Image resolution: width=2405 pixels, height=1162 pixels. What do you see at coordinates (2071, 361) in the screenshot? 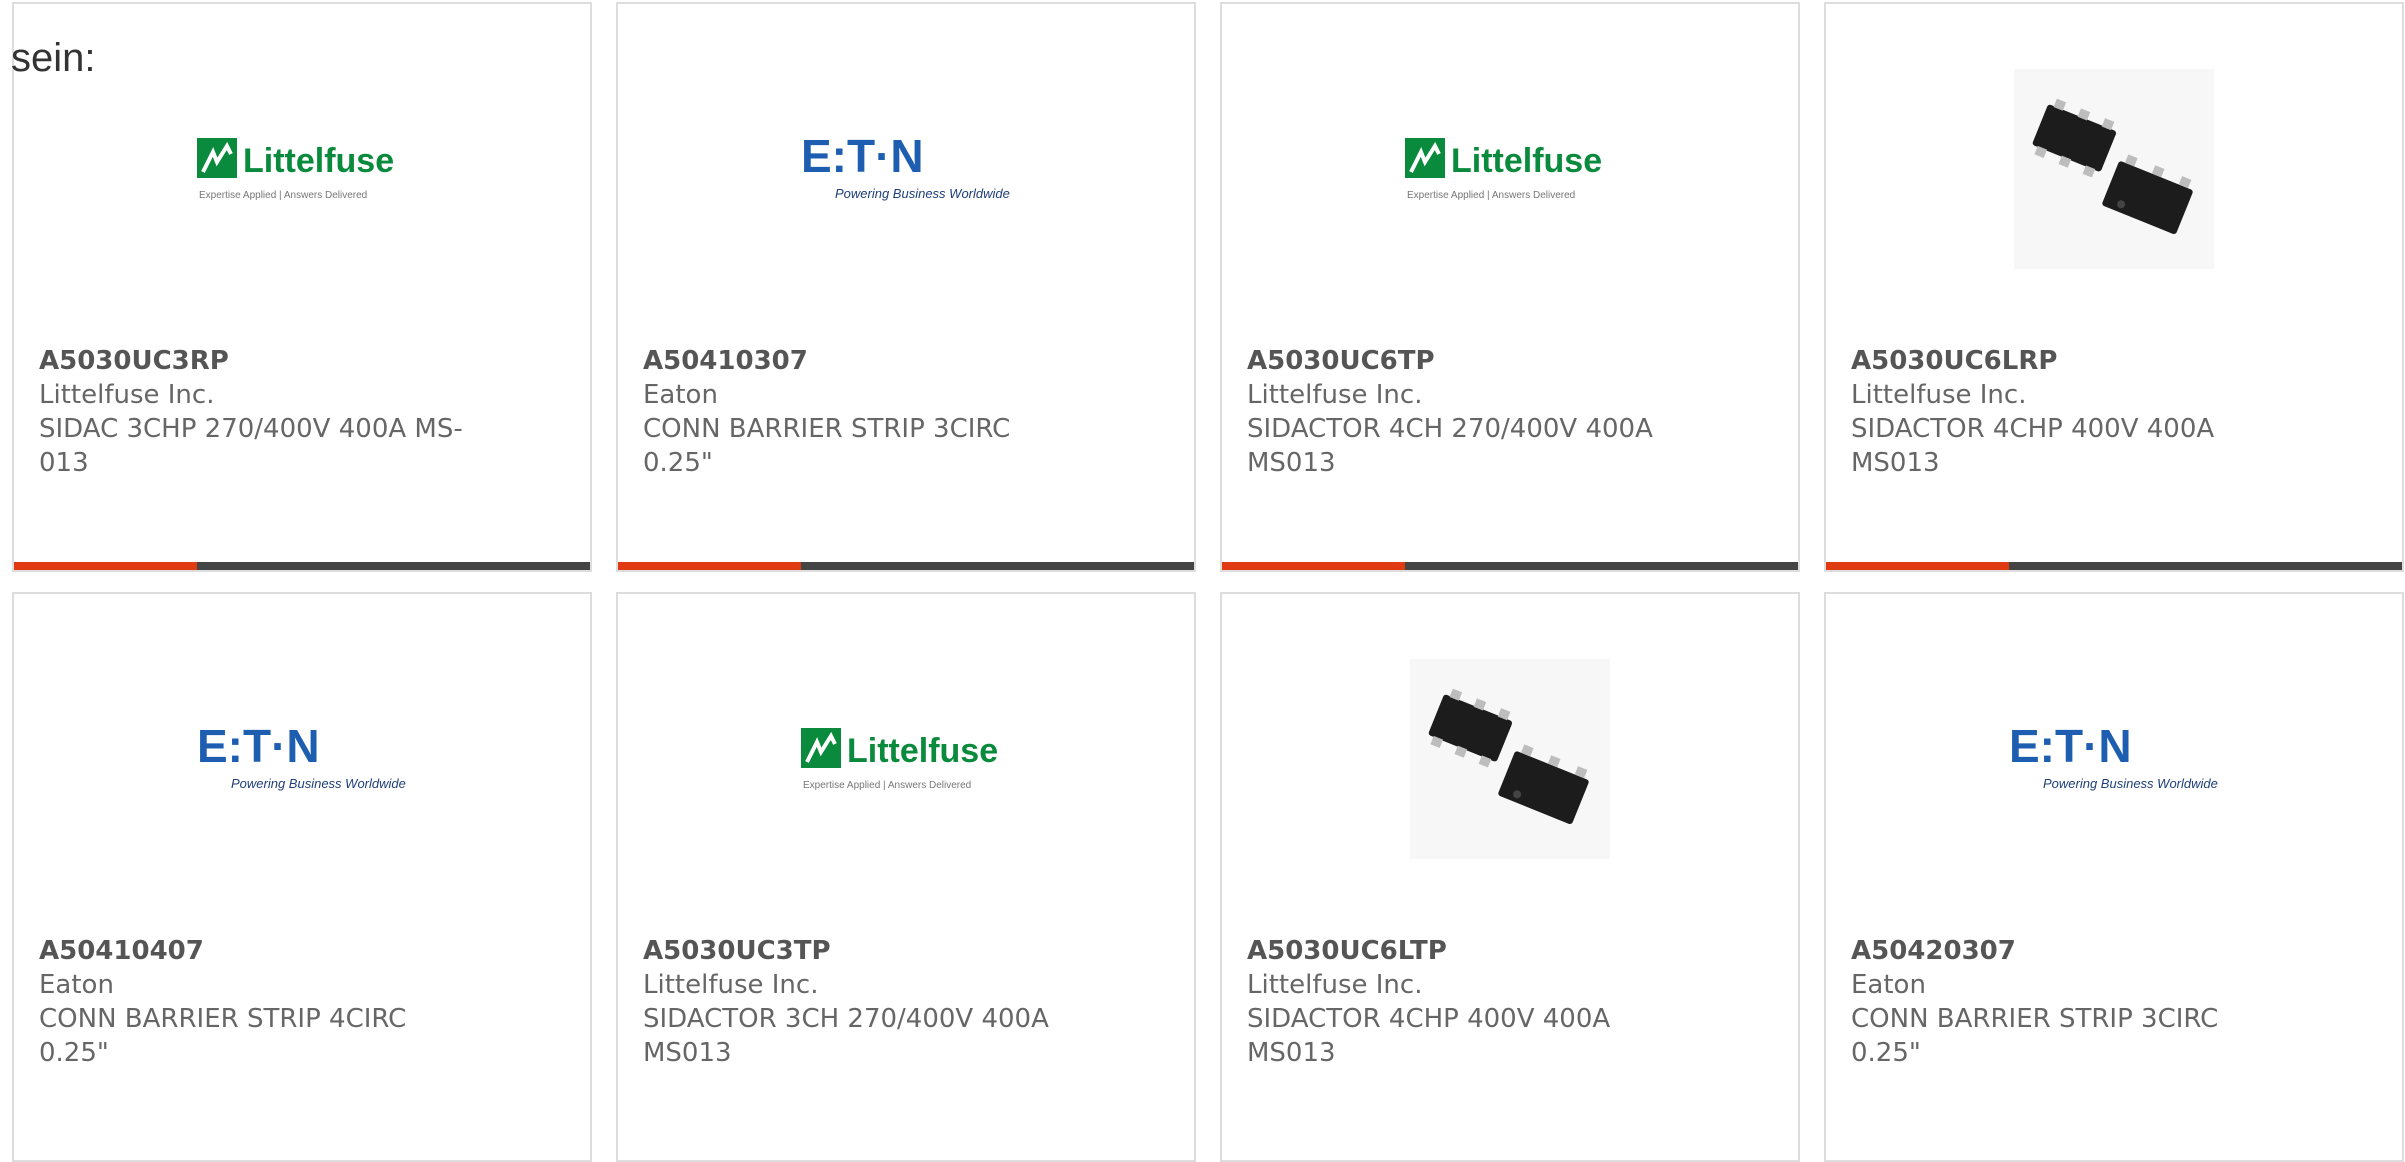
I see `part-number: A5030UC6LRP` at bounding box center [2071, 361].